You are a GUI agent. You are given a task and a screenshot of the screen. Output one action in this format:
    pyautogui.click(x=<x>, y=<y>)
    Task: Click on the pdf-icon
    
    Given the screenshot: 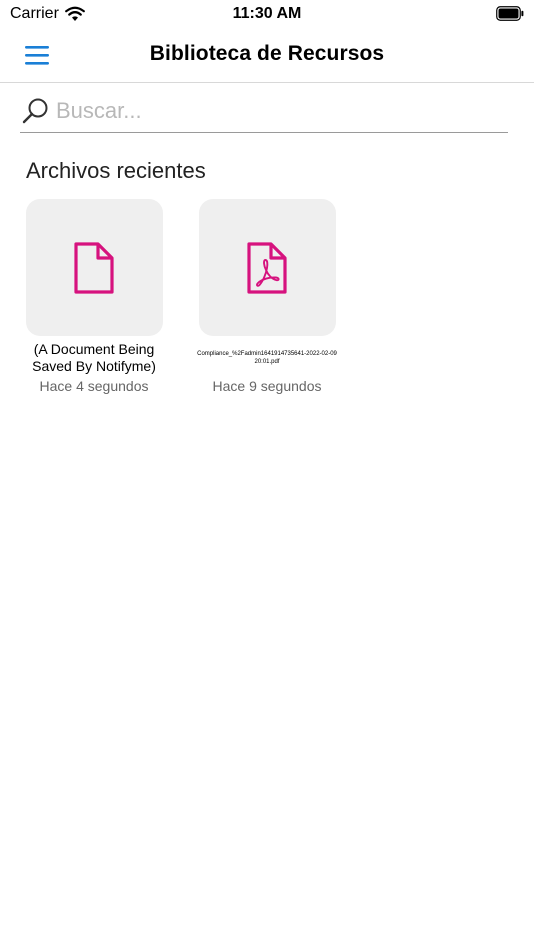 What is the action you would take?
    pyautogui.click(x=267, y=267)
    